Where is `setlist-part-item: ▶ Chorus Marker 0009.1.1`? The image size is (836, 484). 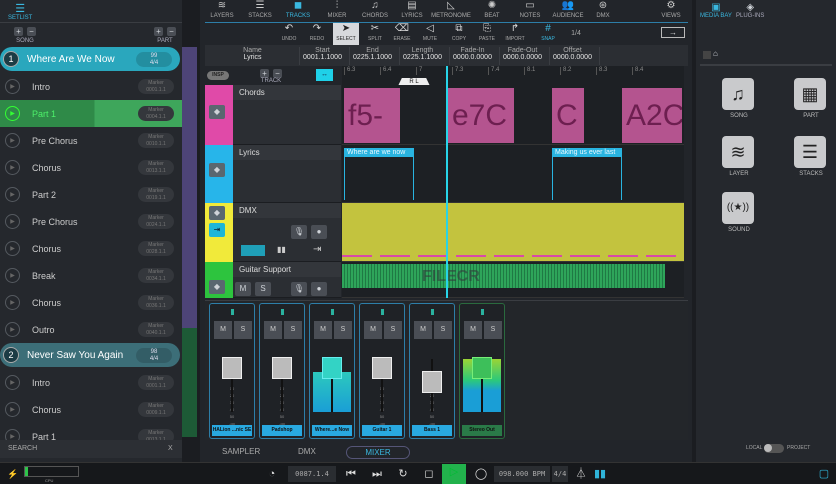 setlist-part-item: ▶ Chorus Marker 0009.1.1 is located at coordinates (91, 409).